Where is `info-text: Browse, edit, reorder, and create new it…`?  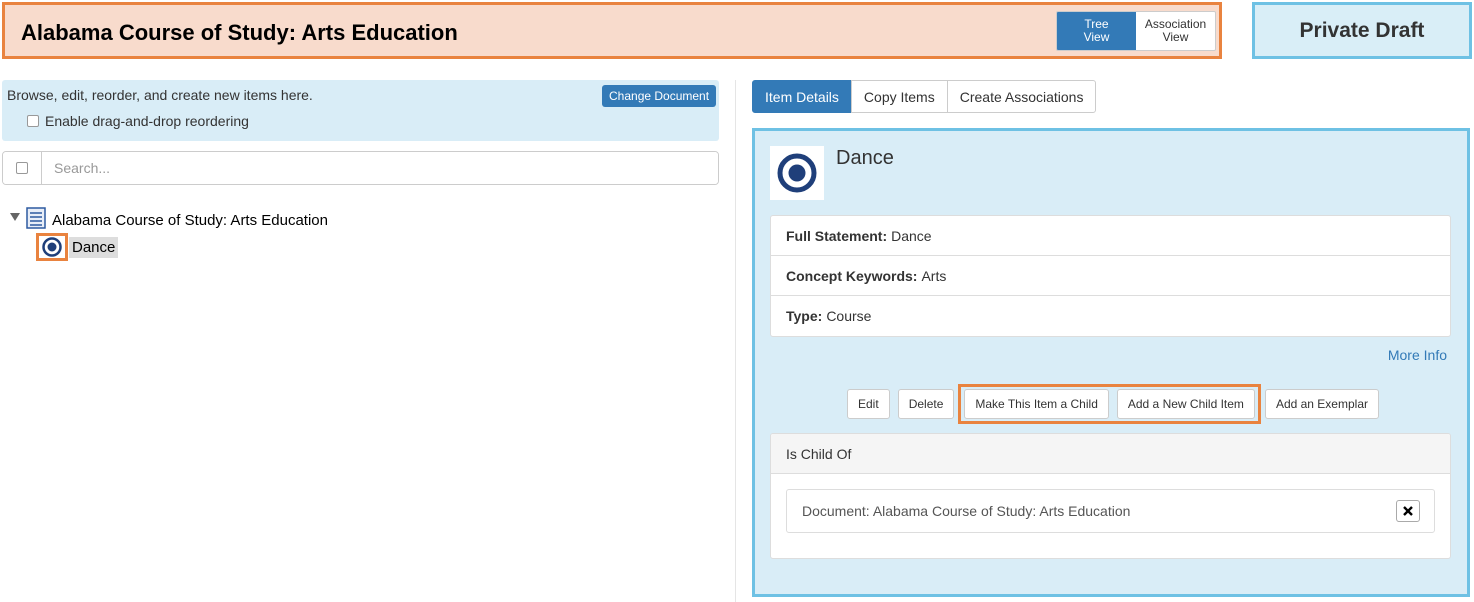 info-text: Browse, edit, reorder, and create new it… is located at coordinates (160, 95).